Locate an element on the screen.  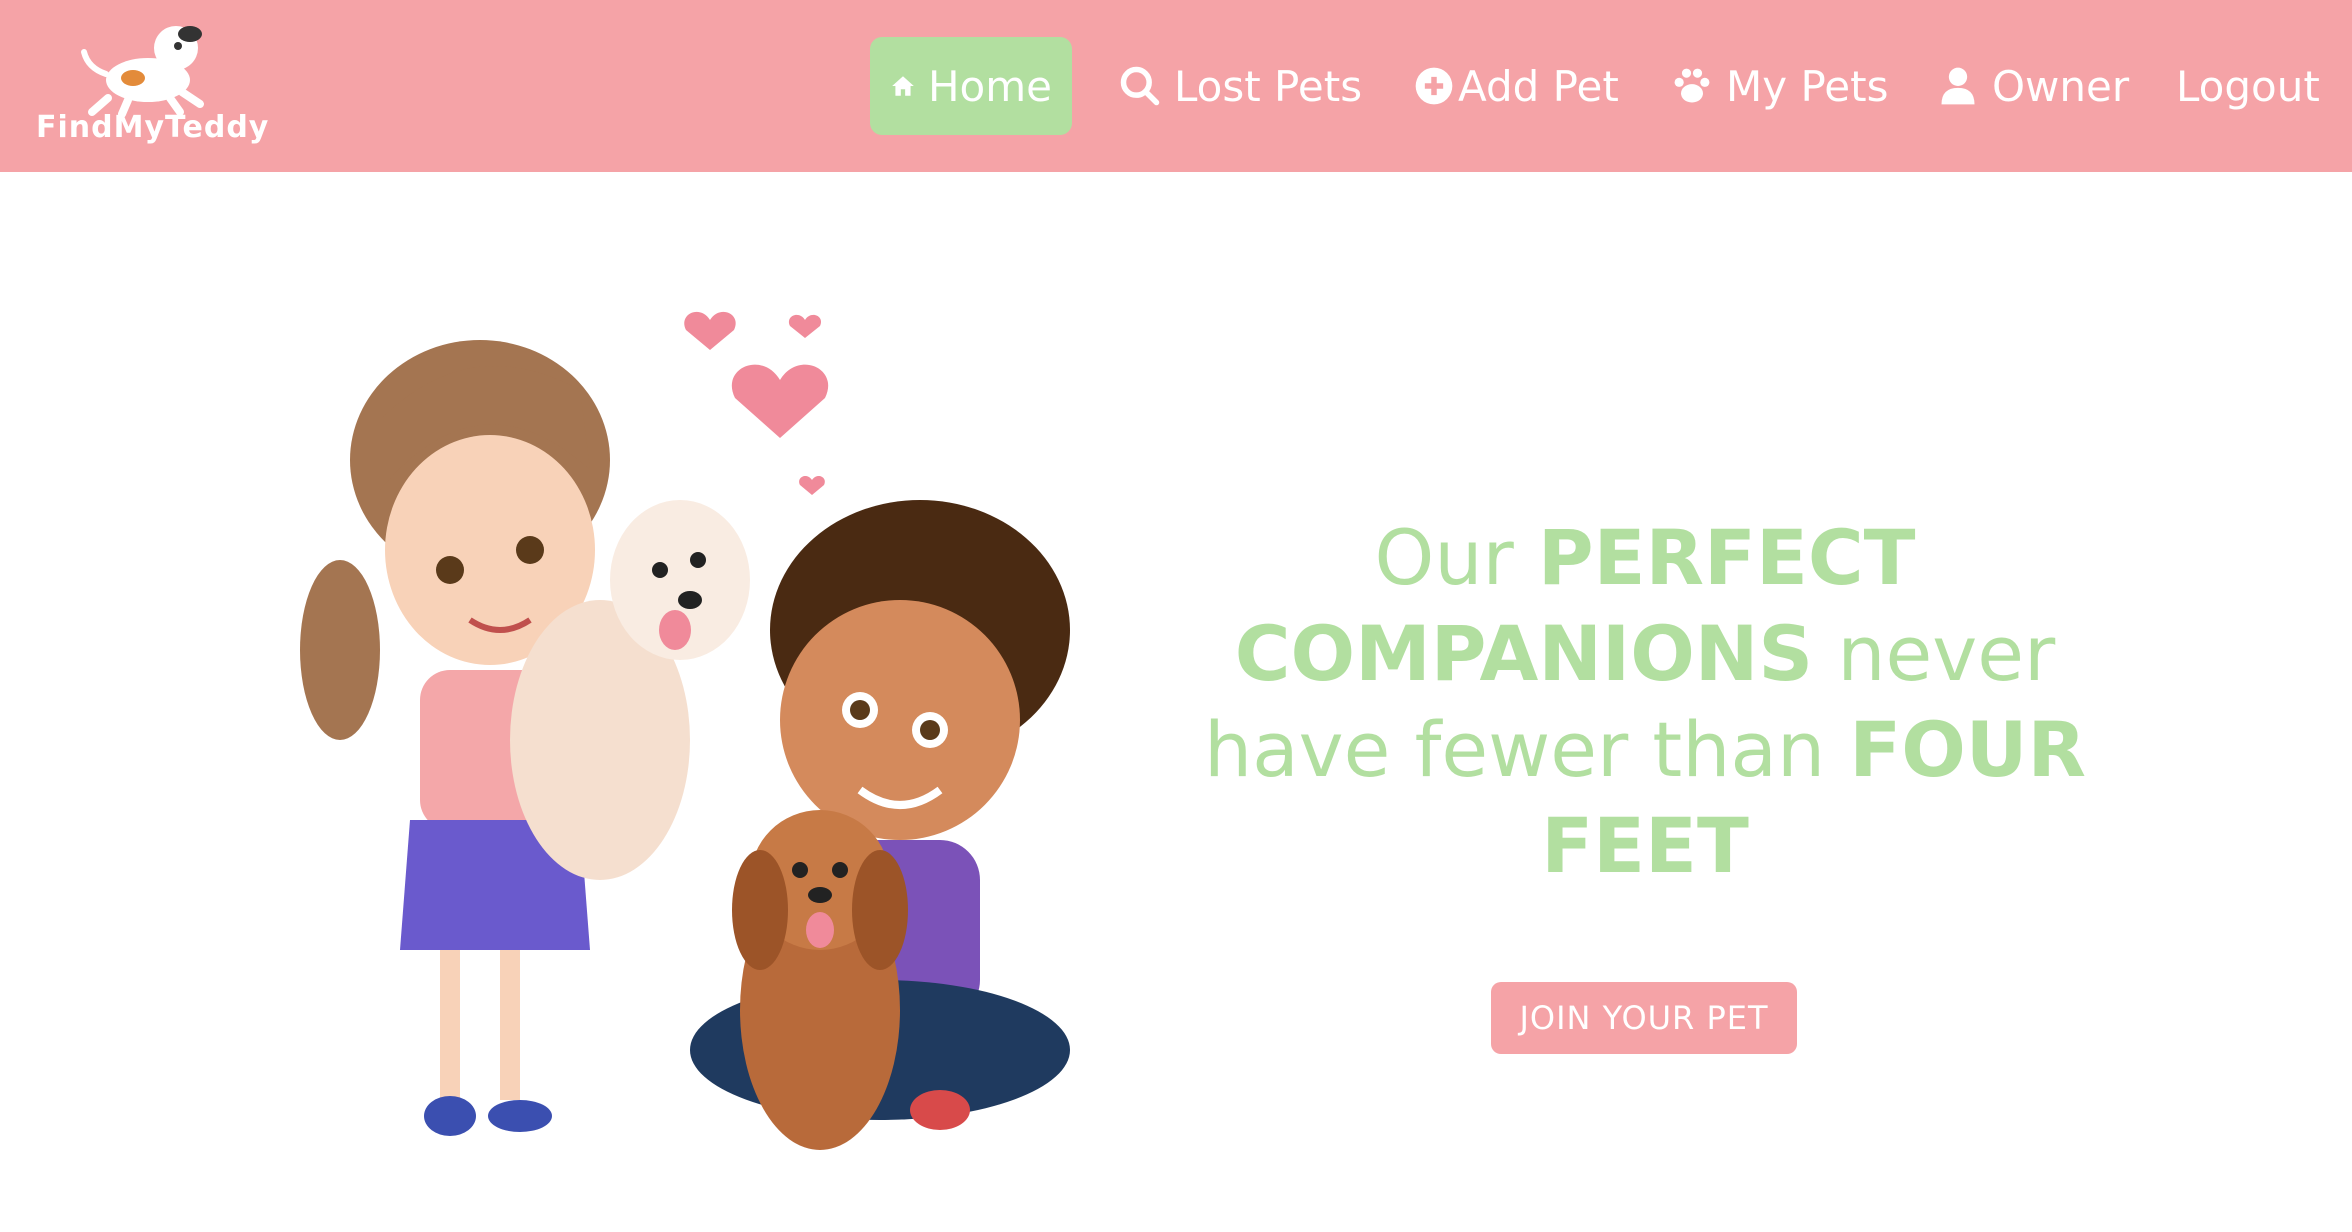
nav-my-pets-label: My Pets is located at coordinates (1807, 86).